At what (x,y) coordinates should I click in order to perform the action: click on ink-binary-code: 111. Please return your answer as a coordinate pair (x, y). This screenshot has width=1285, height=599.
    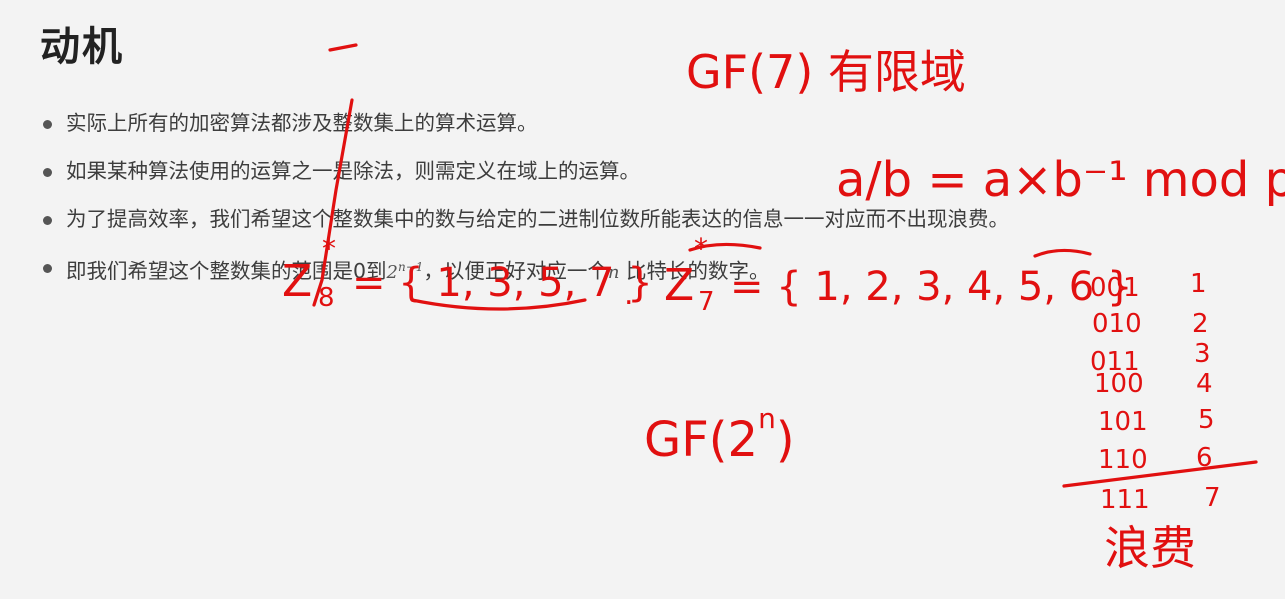
    Looking at the image, I should click on (1125, 500).